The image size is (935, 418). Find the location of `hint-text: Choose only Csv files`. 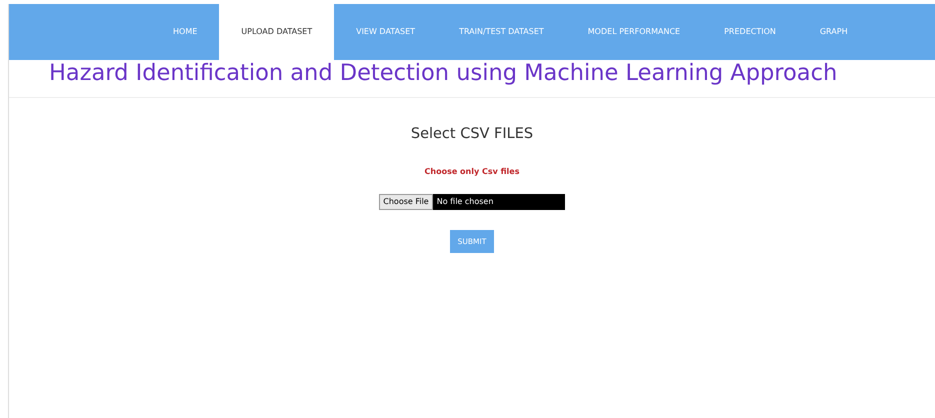

hint-text: Choose only Csv files is located at coordinates (472, 172).